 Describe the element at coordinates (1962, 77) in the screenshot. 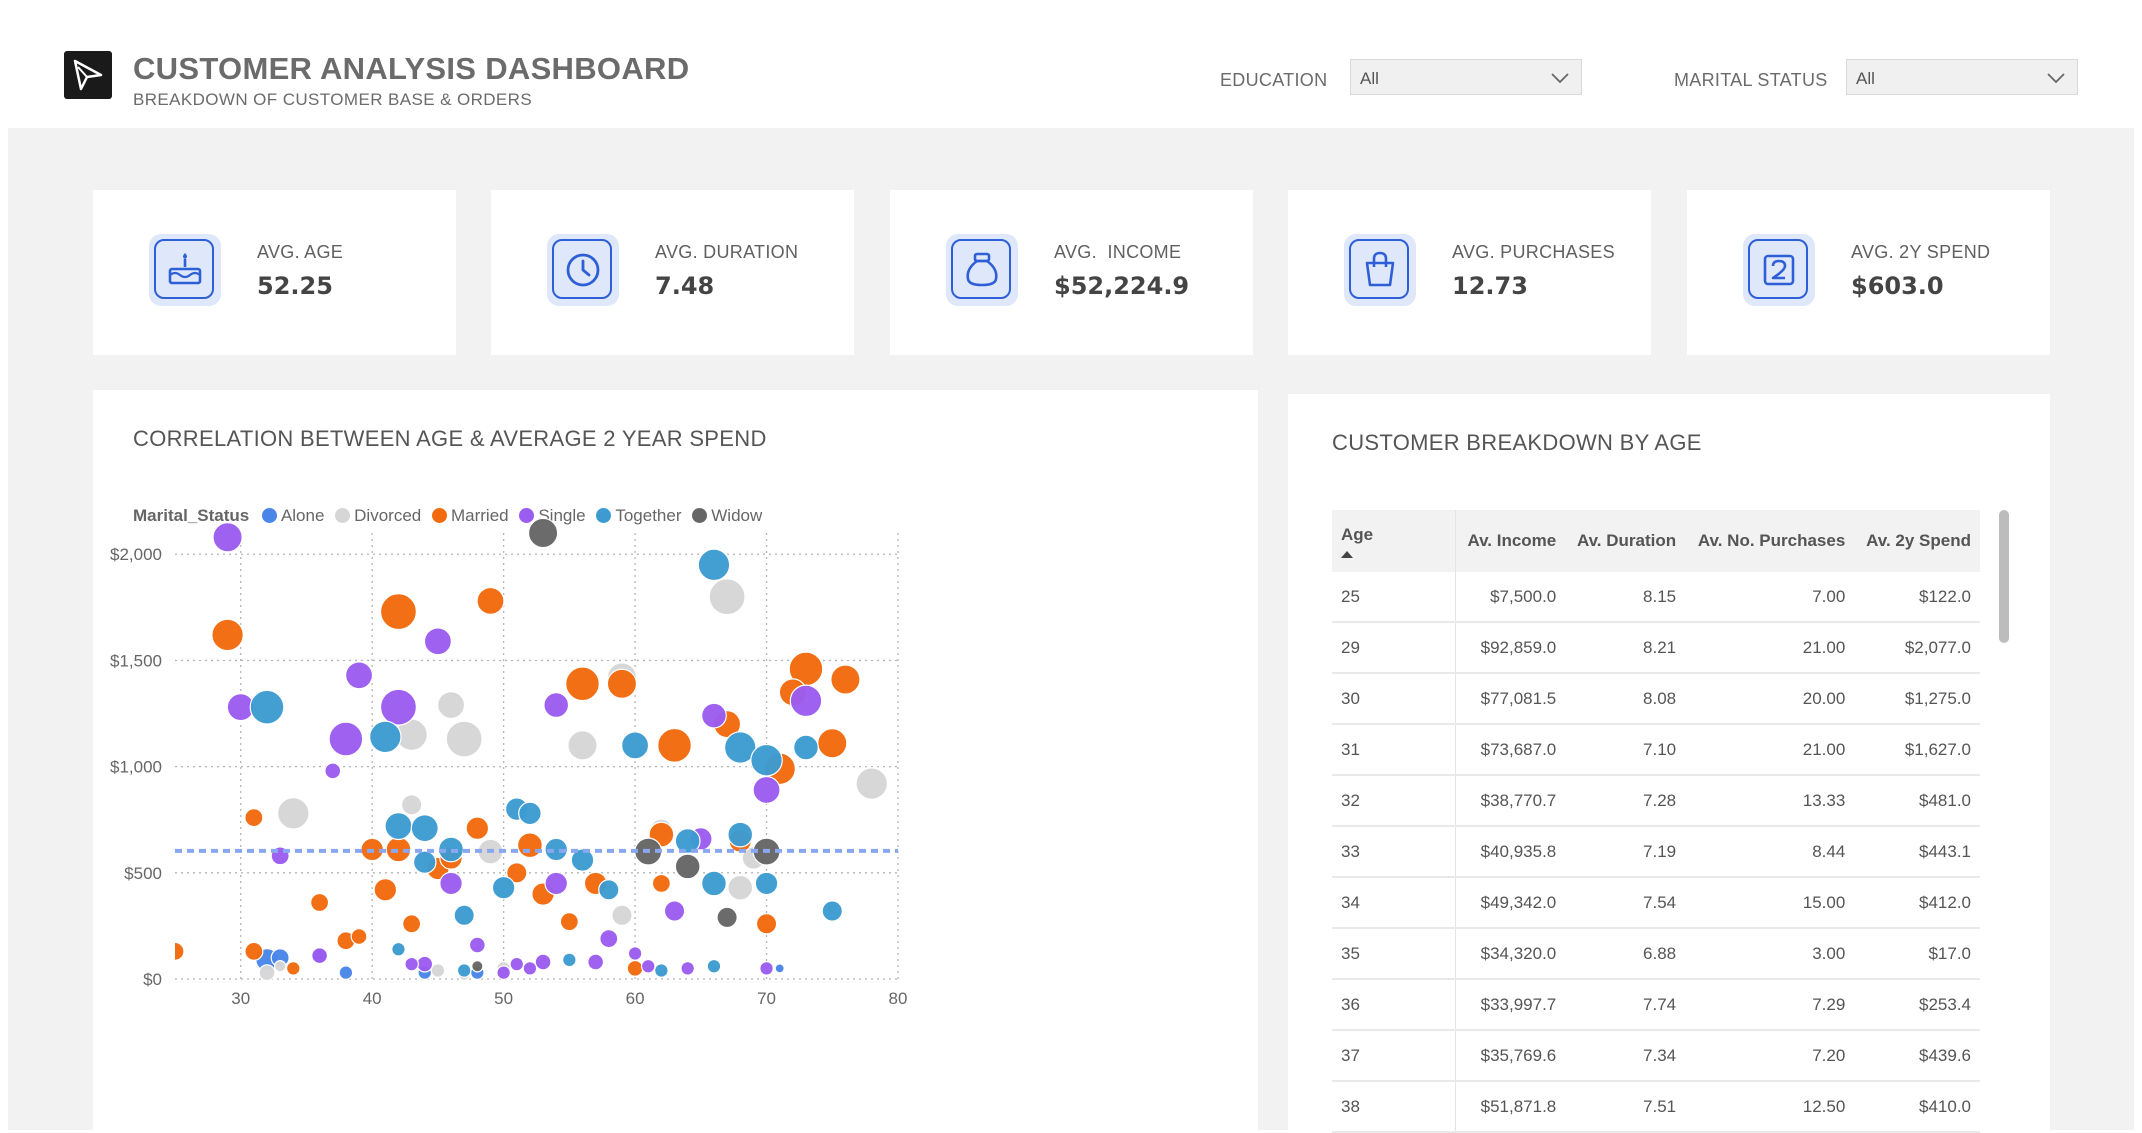

I see `marital-status-filter-dropdown: All` at that location.